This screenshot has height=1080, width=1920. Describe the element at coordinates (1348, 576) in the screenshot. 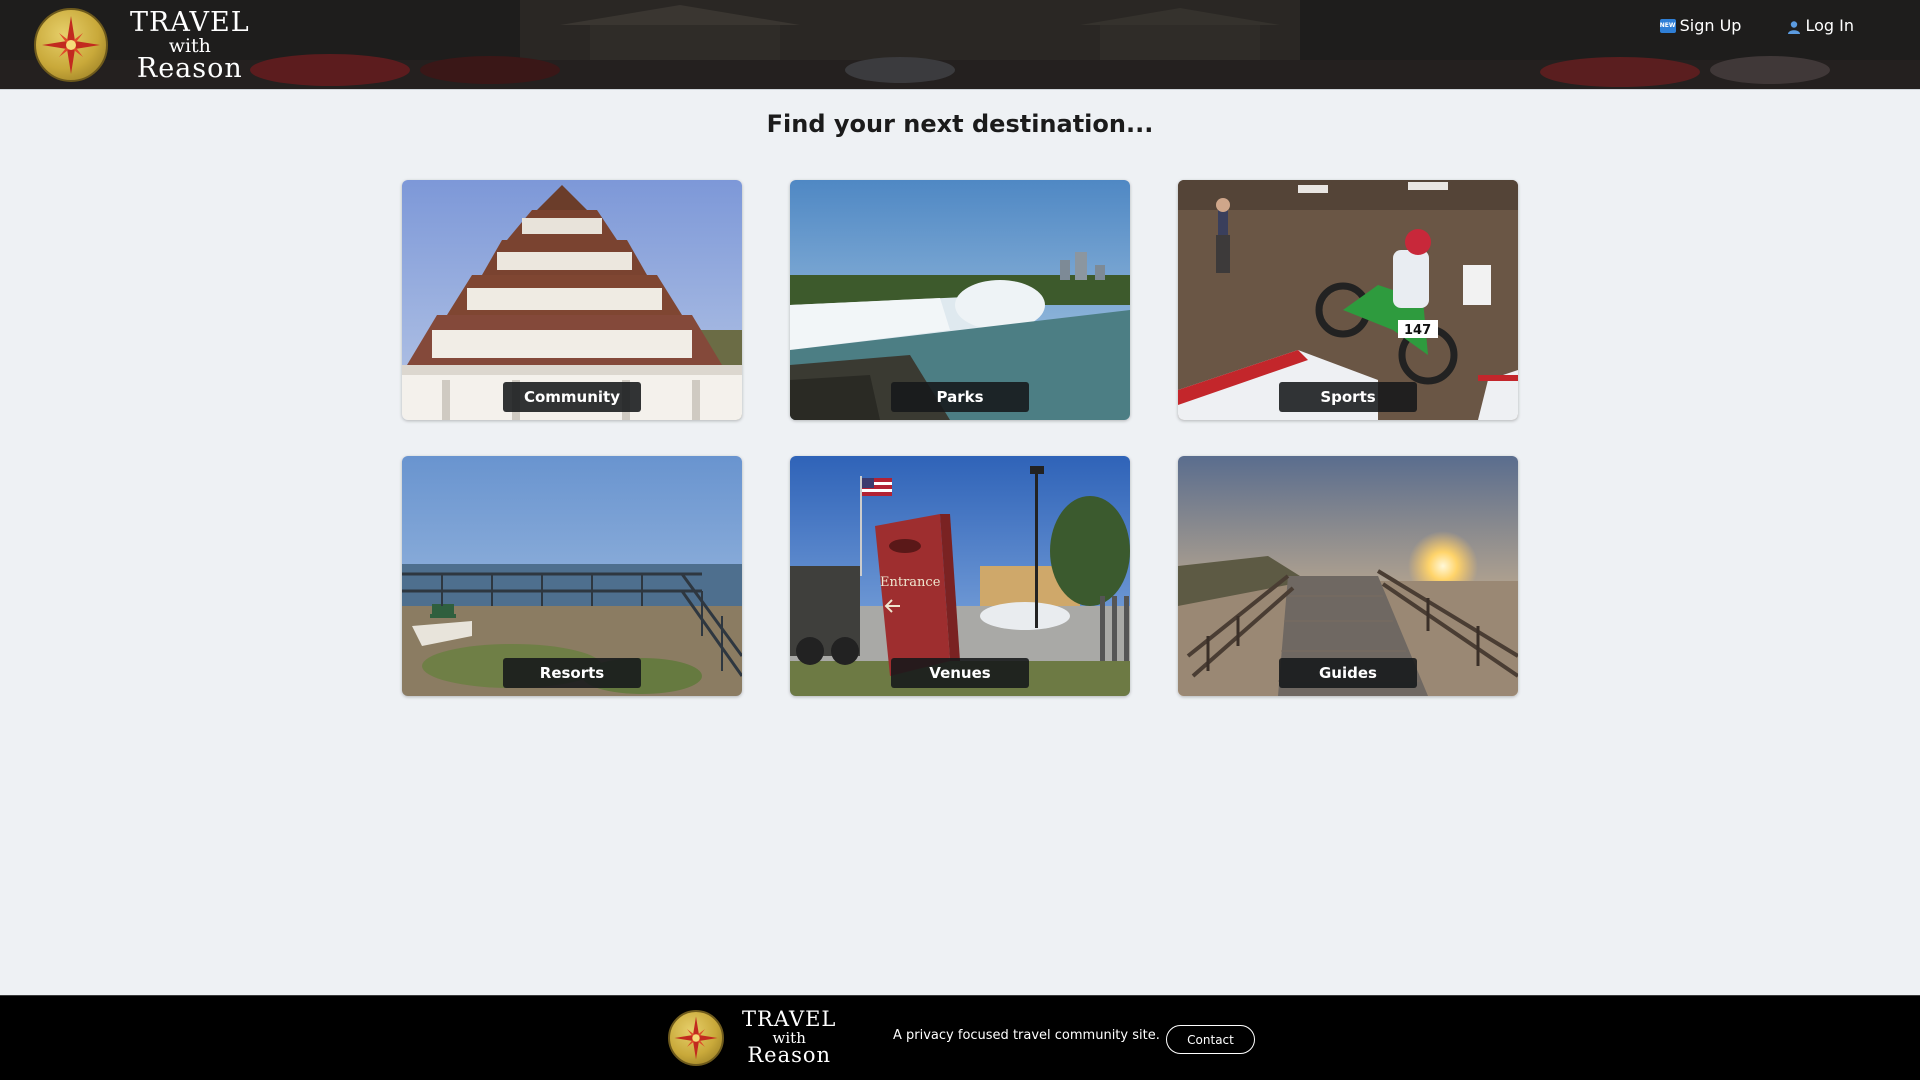

I see `card-guides: Guides` at that location.